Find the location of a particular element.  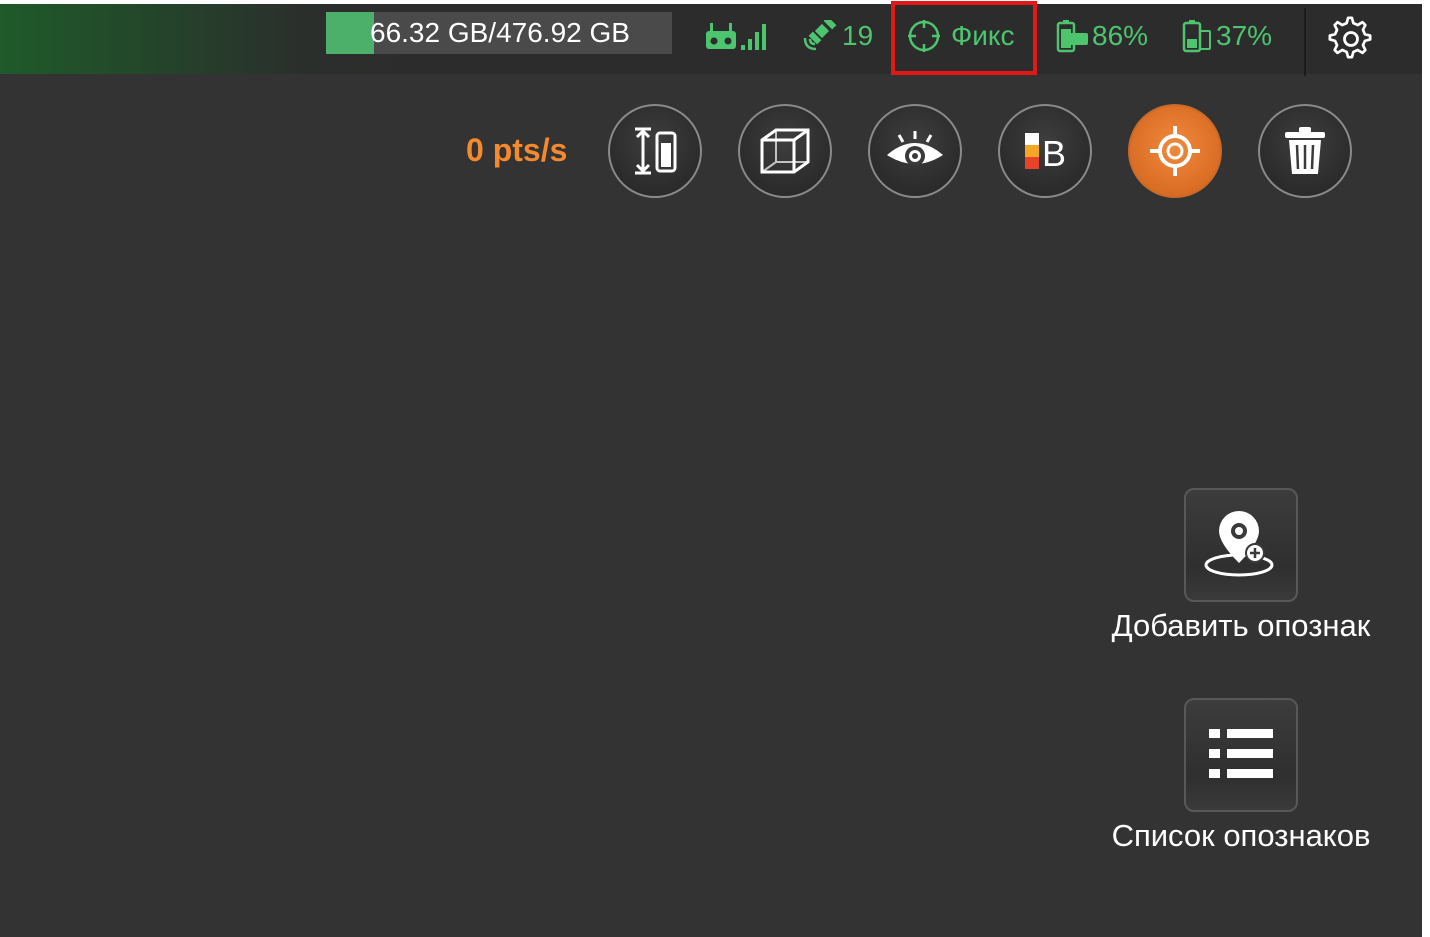

controller-battery-text: 86% is located at coordinates (1120, 35).